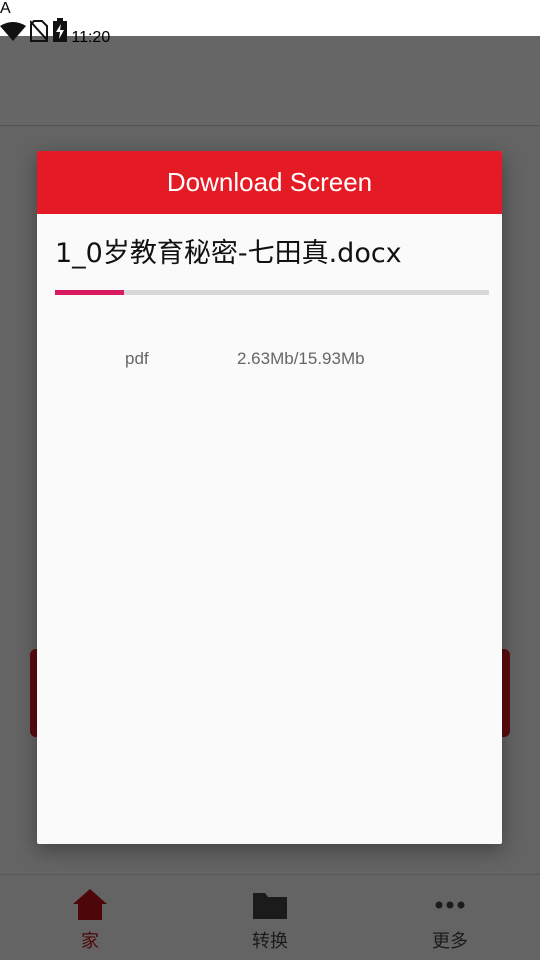  I want to click on file-name: 1_0岁教育秘密-七田真.docx, so click(228, 253).